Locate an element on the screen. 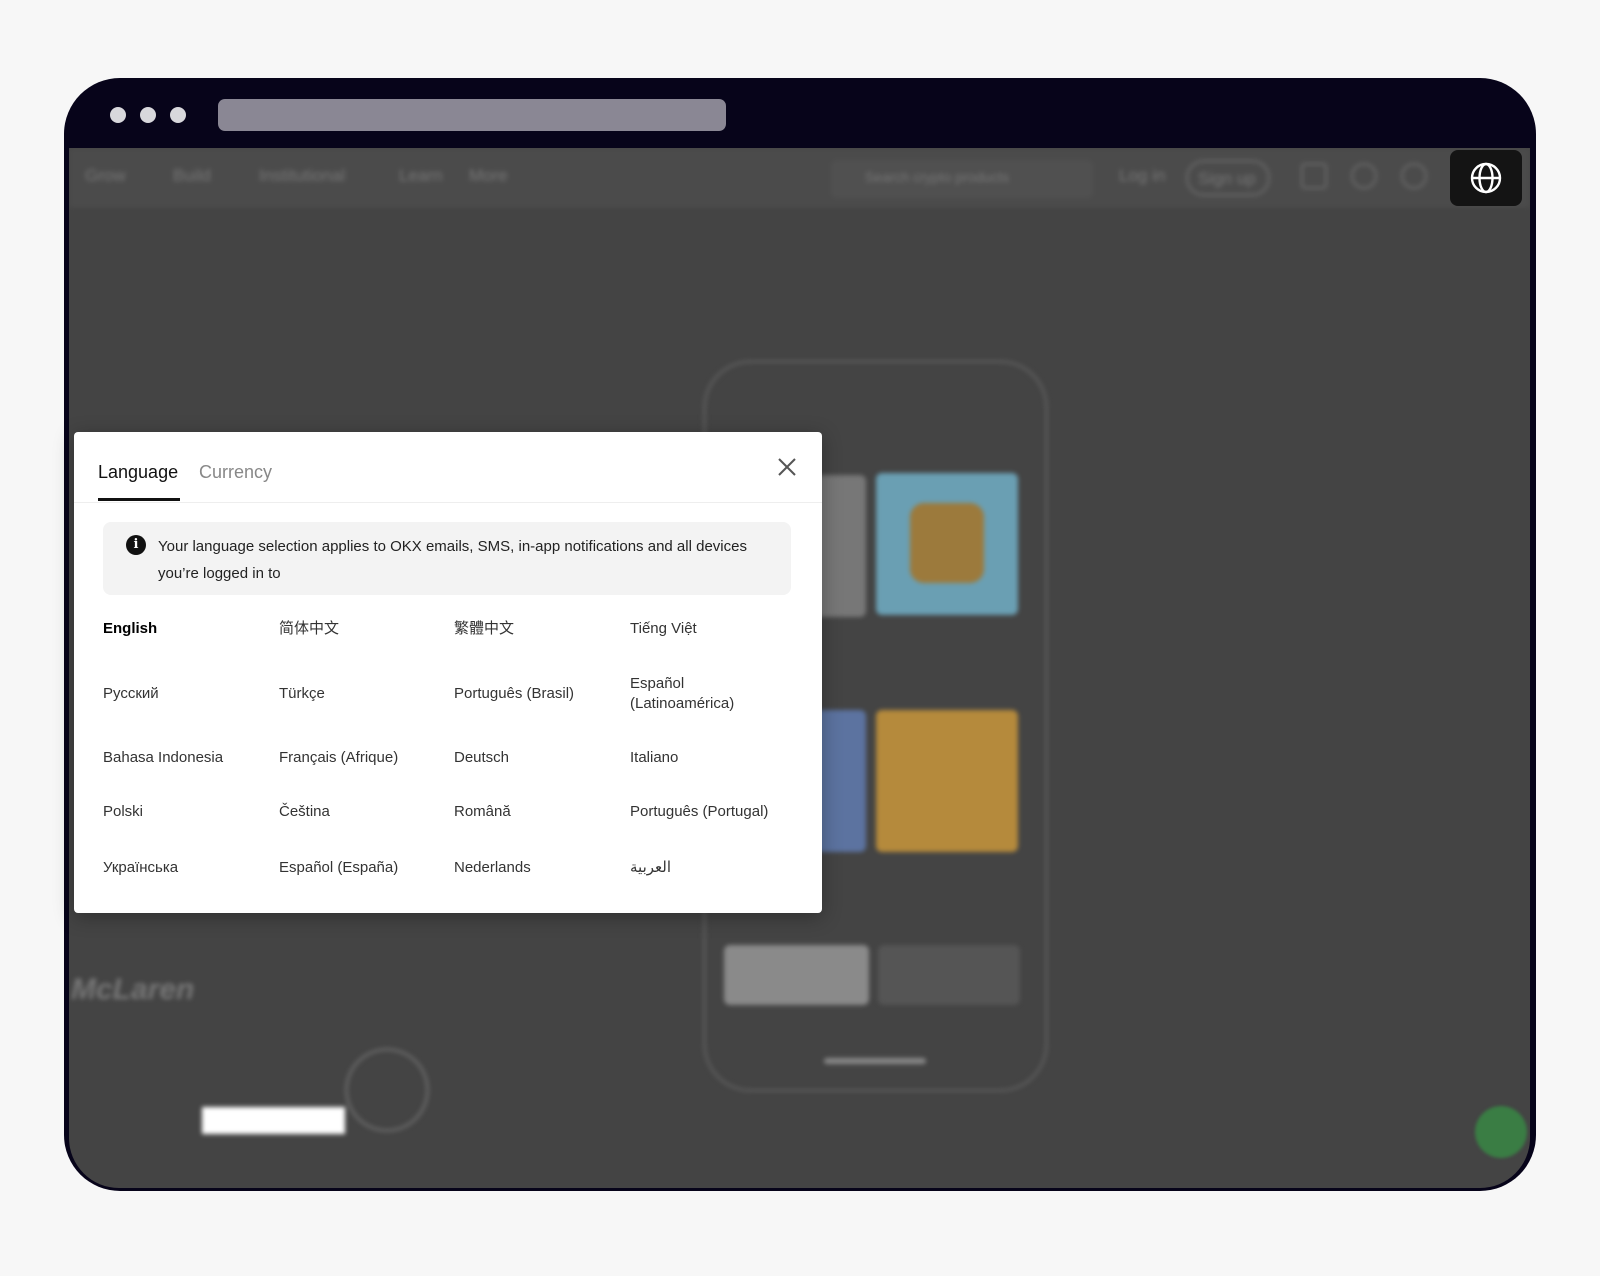 The width and height of the screenshot is (1600, 1276). help-icon is located at coordinates (1414, 176).